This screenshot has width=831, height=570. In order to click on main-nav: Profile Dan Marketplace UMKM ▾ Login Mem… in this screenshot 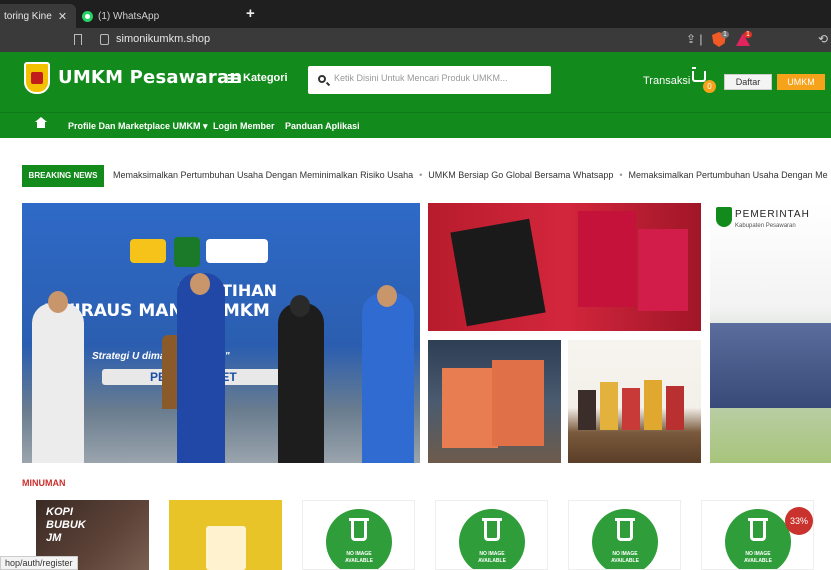, I will do `click(415, 125)`.